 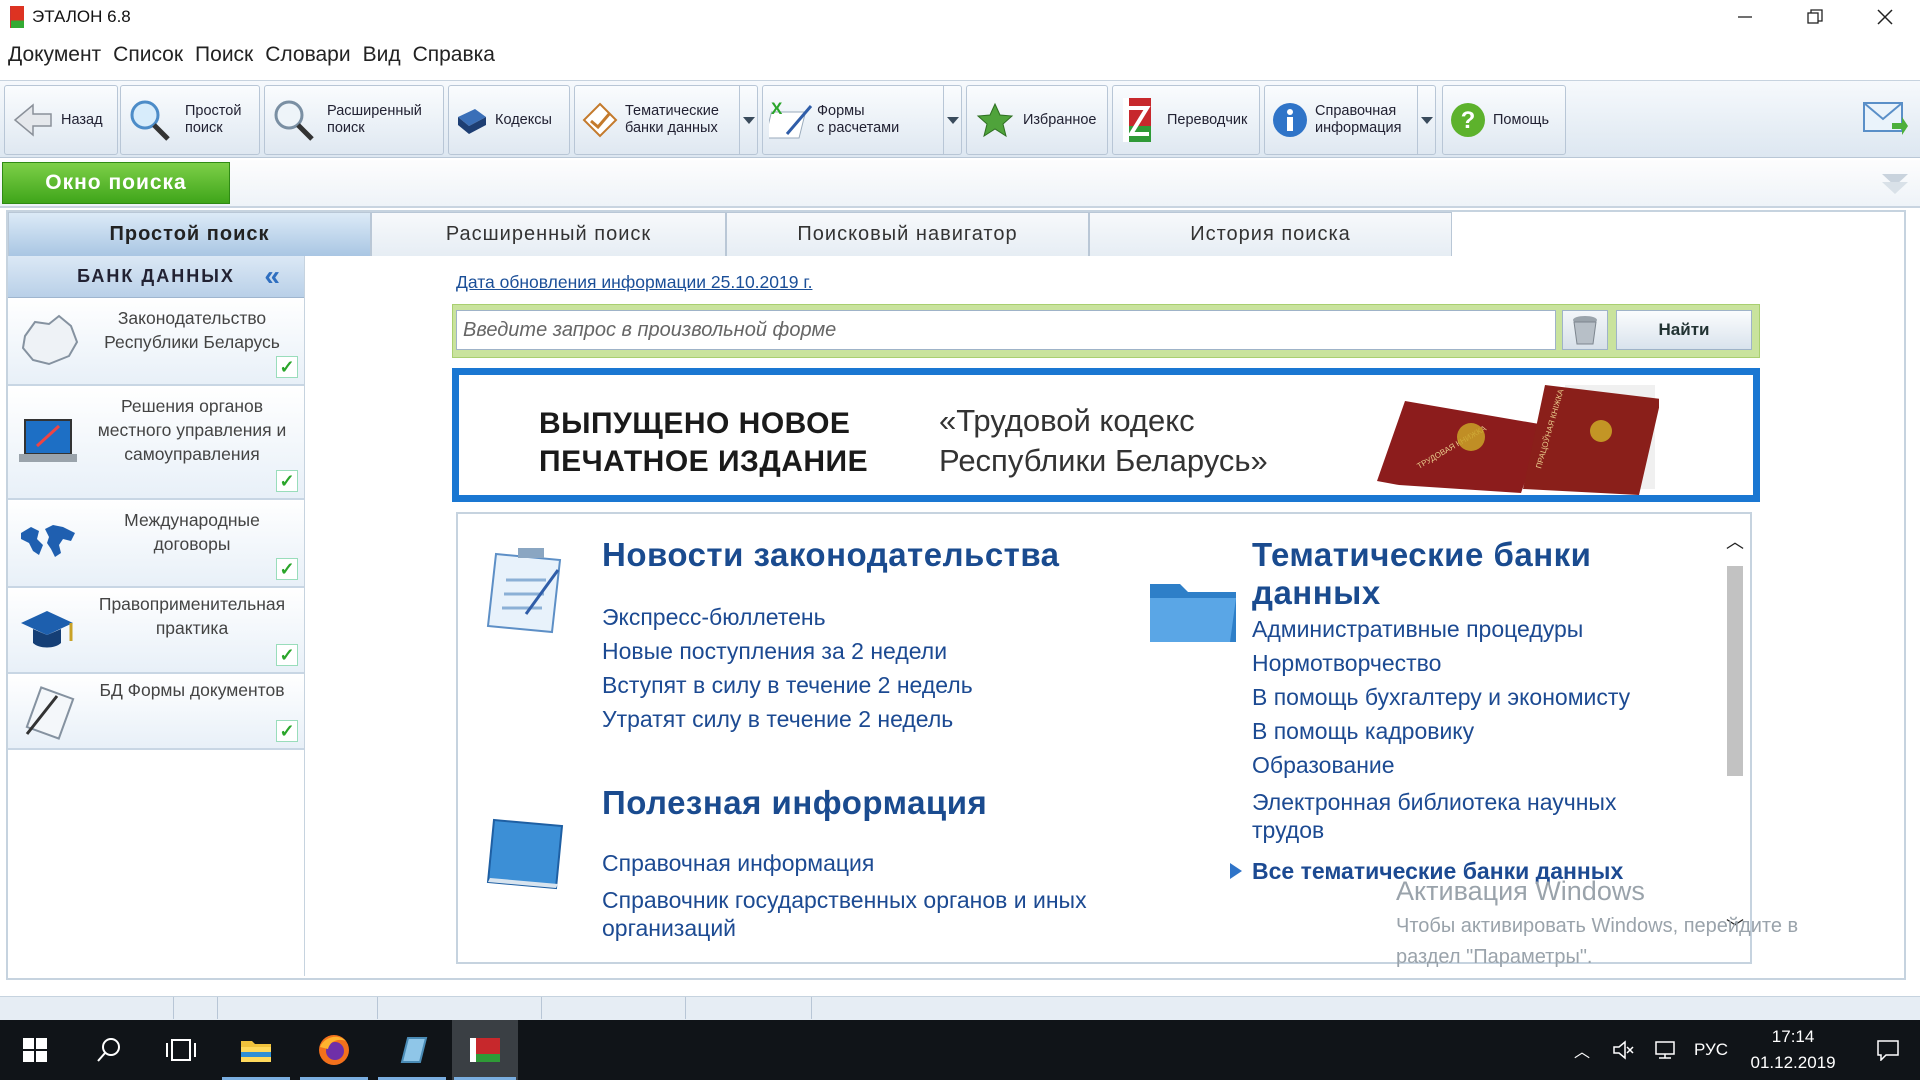 What do you see at coordinates (1585, 330) in the screenshot?
I see `clear-query-button` at bounding box center [1585, 330].